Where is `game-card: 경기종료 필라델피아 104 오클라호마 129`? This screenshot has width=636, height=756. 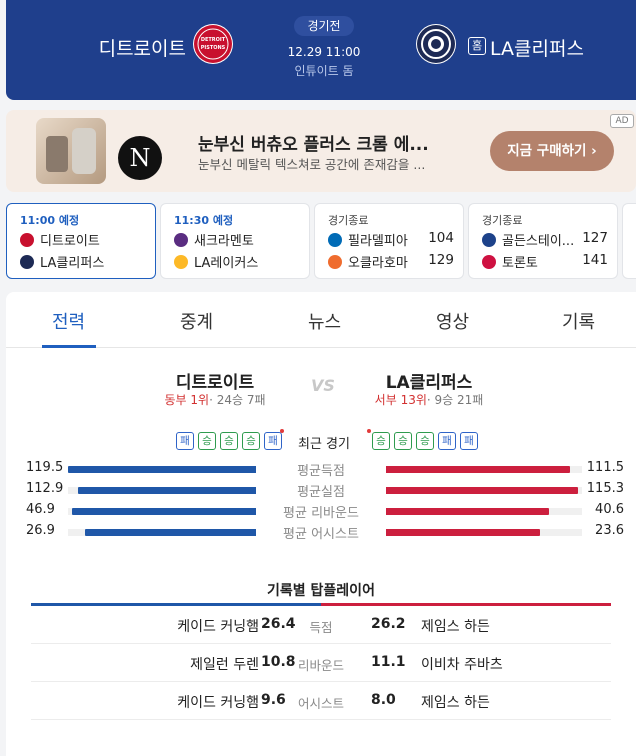 game-card: 경기종료 필라델피아 104 오클라호마 129 is located at coordinates (389, 241).